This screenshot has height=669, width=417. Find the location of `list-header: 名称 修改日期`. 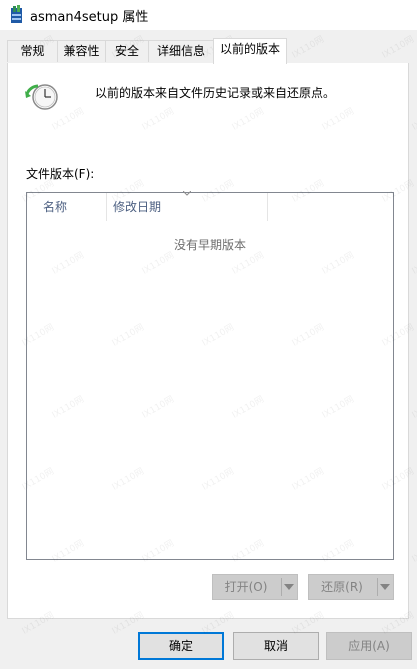

list-header: 名称 修改日期 is located at coordinates (210, 206).